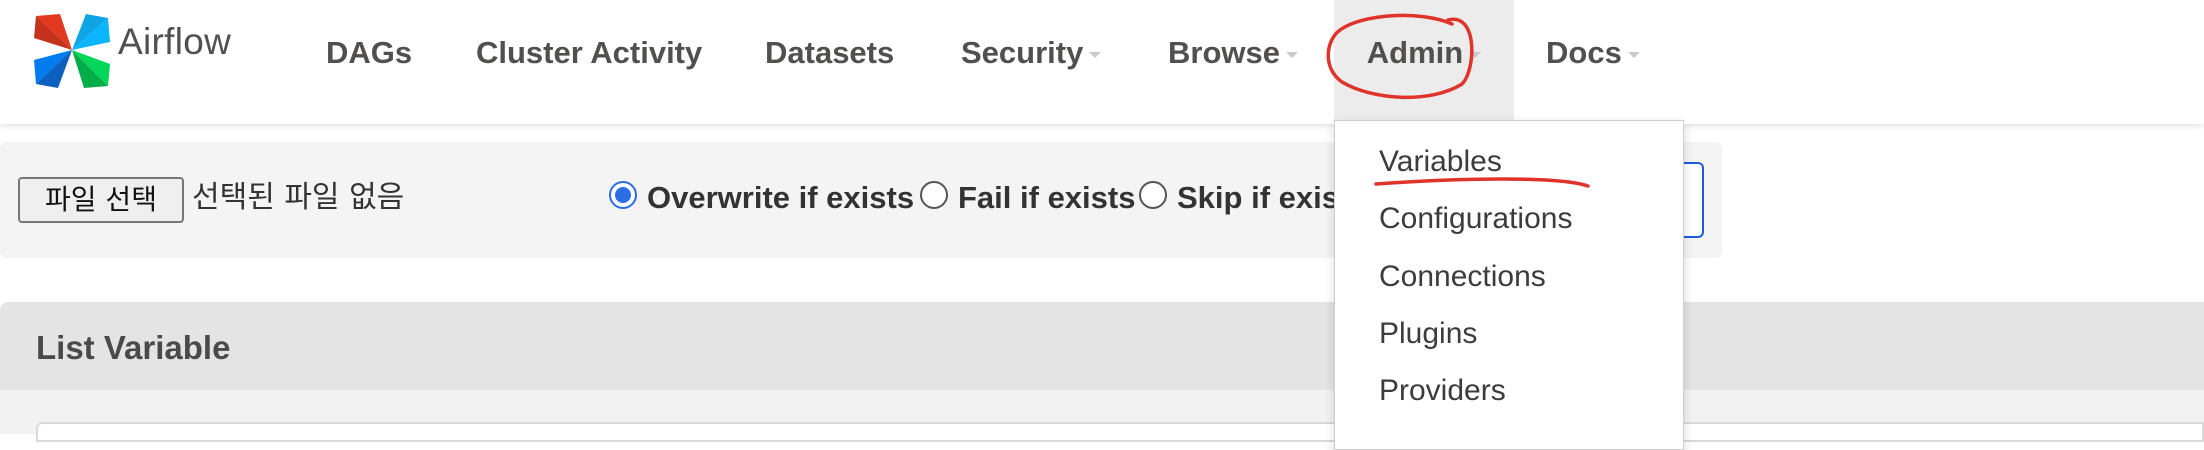  What do you see at coordinates (369, 52) in the screenshot?
I see `nav-dags-label: DAGs` at bounding box center [369, 52].